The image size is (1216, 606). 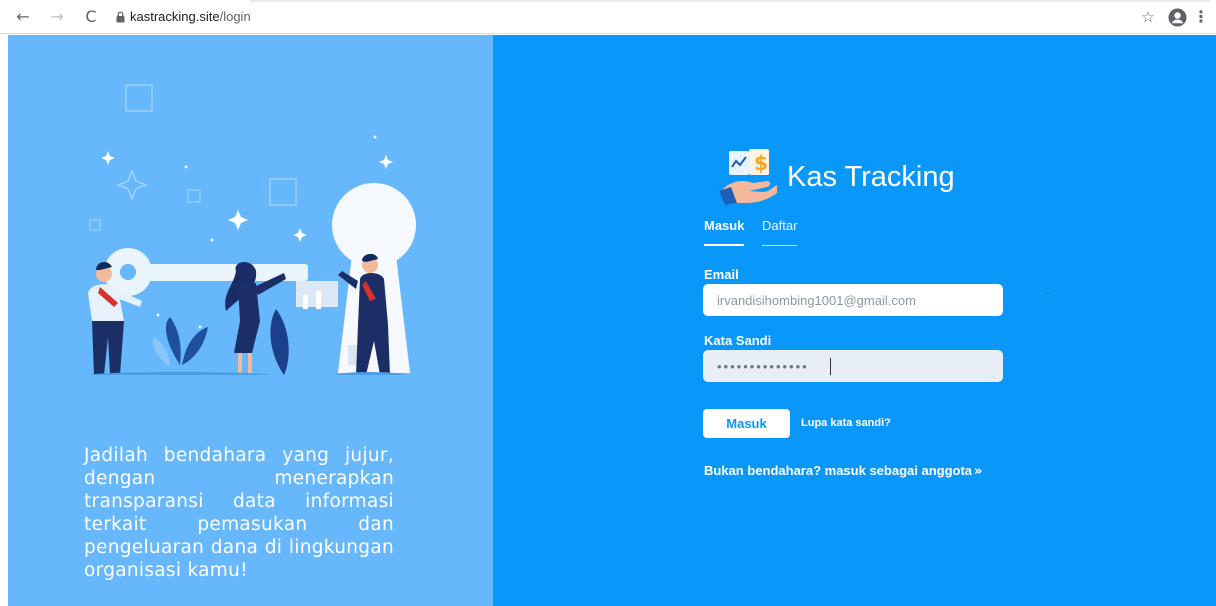 What do you see at coordinates (120, 17) in the screenshot?
I see `lock-icon` at bounding box center [120, 17].